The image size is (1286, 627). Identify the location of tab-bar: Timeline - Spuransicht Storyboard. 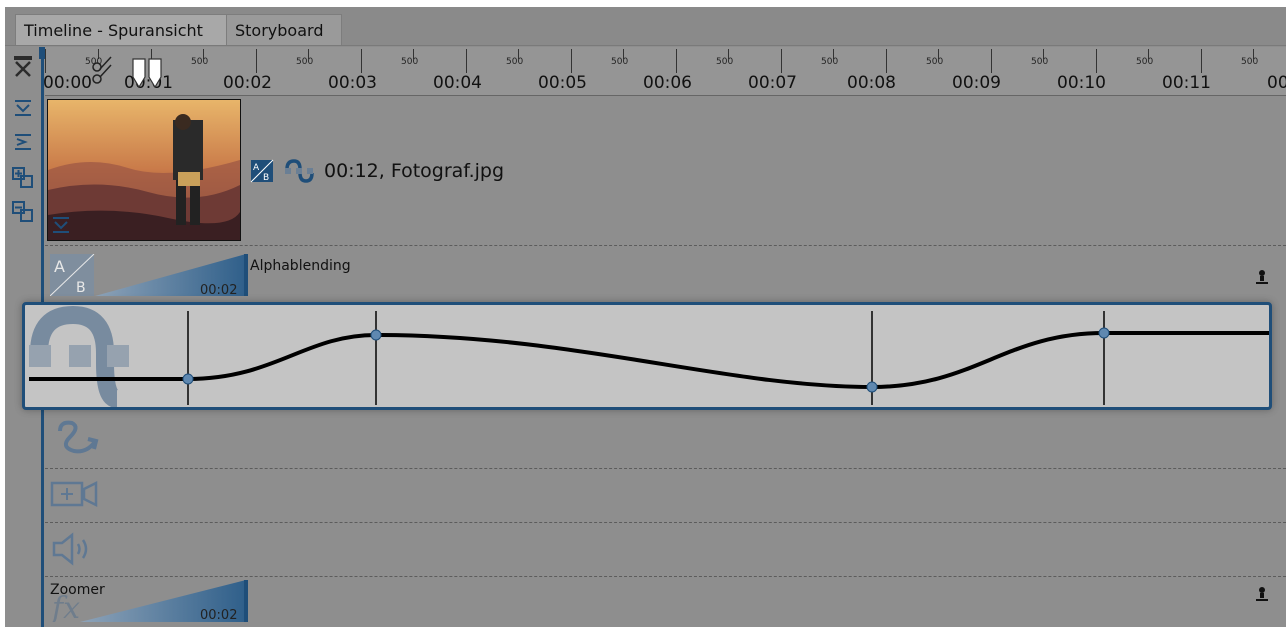
(645, 26).